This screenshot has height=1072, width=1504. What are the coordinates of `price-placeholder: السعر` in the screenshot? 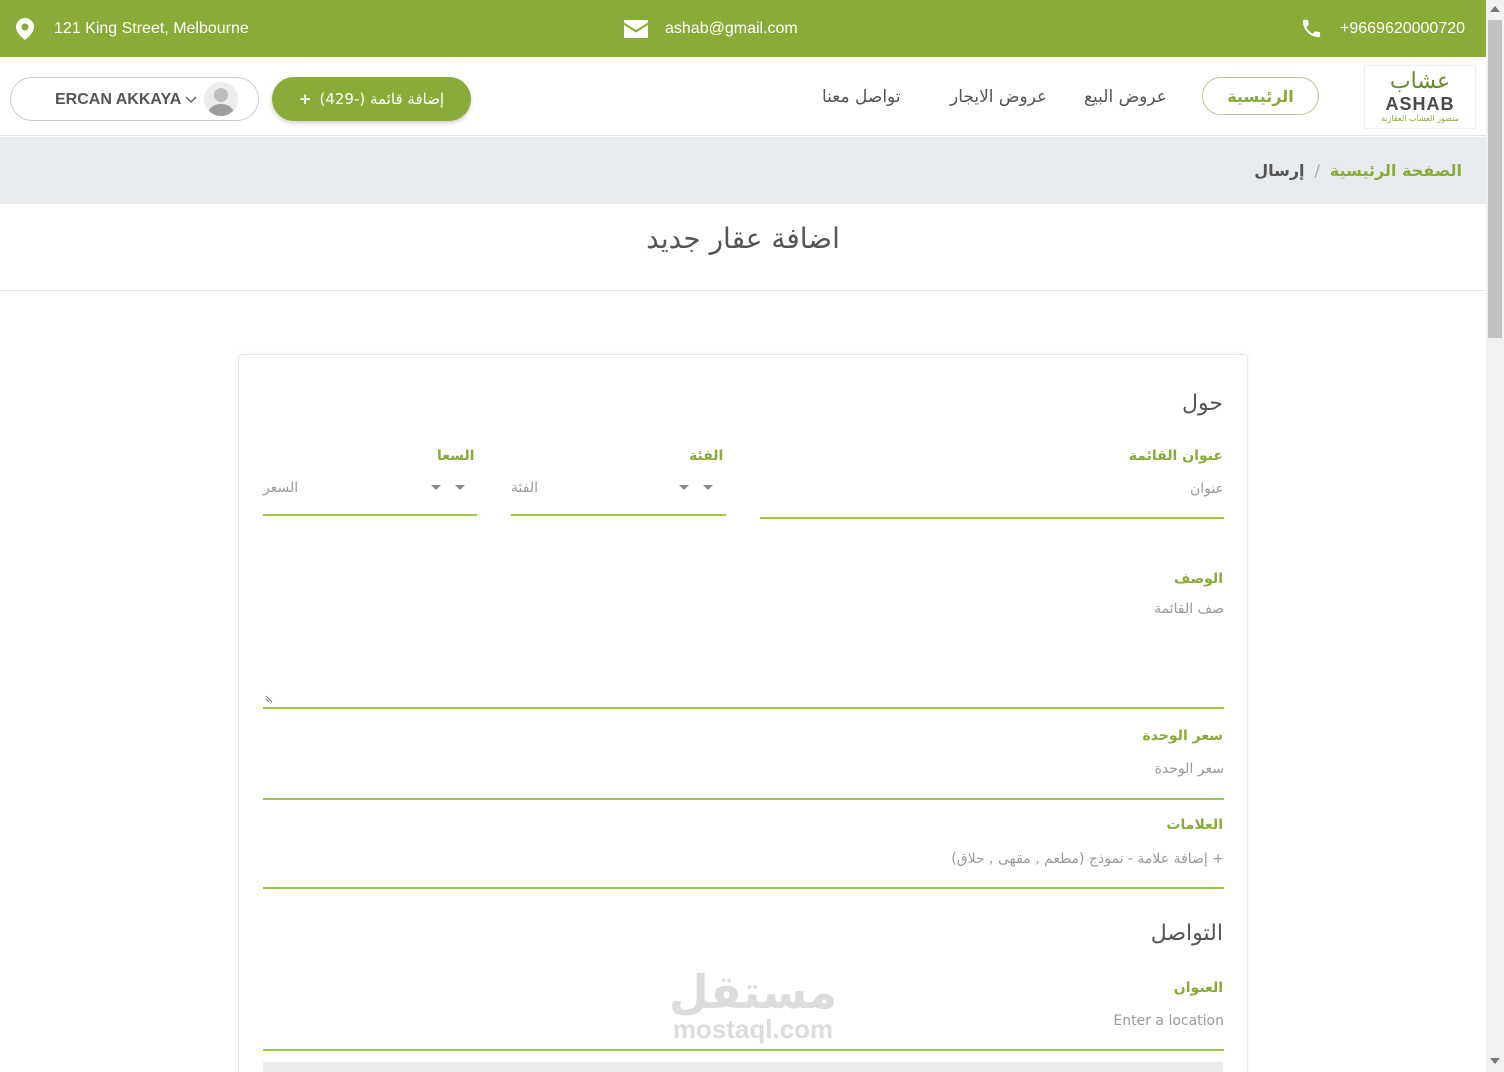 It's located at (281, 488).